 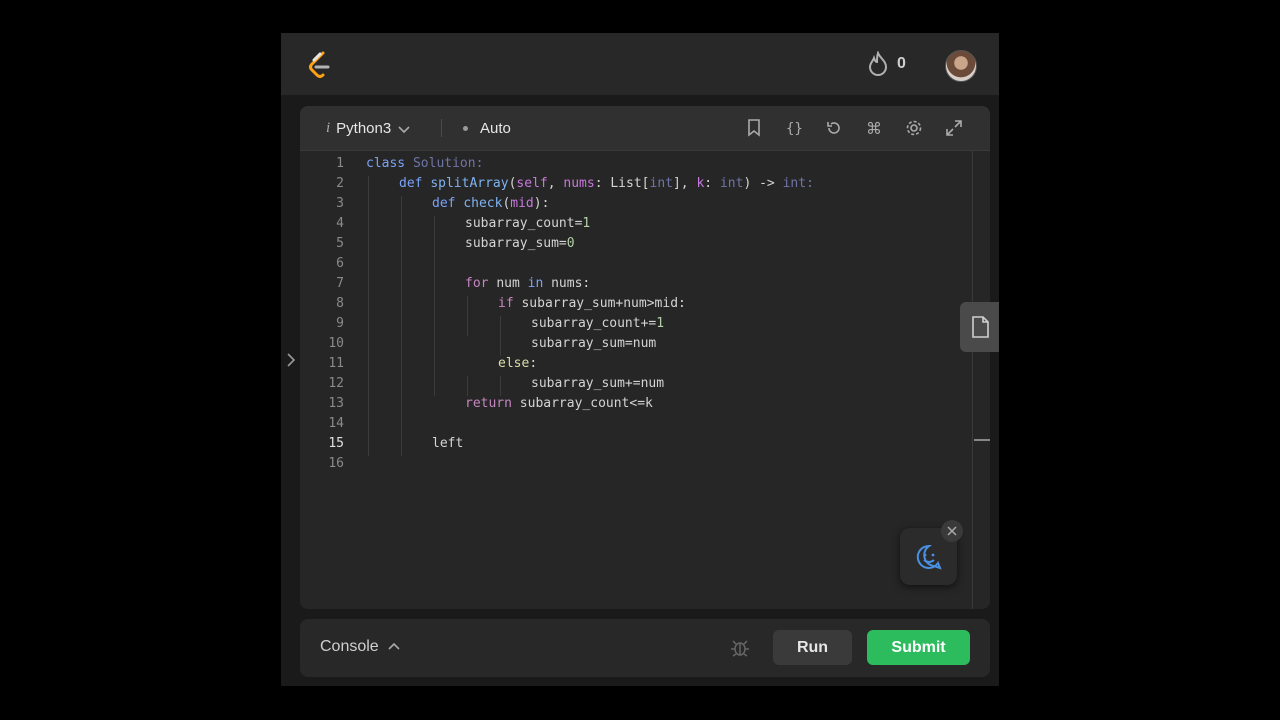 I want to click on gear-icon, so click(x=914, y=128).